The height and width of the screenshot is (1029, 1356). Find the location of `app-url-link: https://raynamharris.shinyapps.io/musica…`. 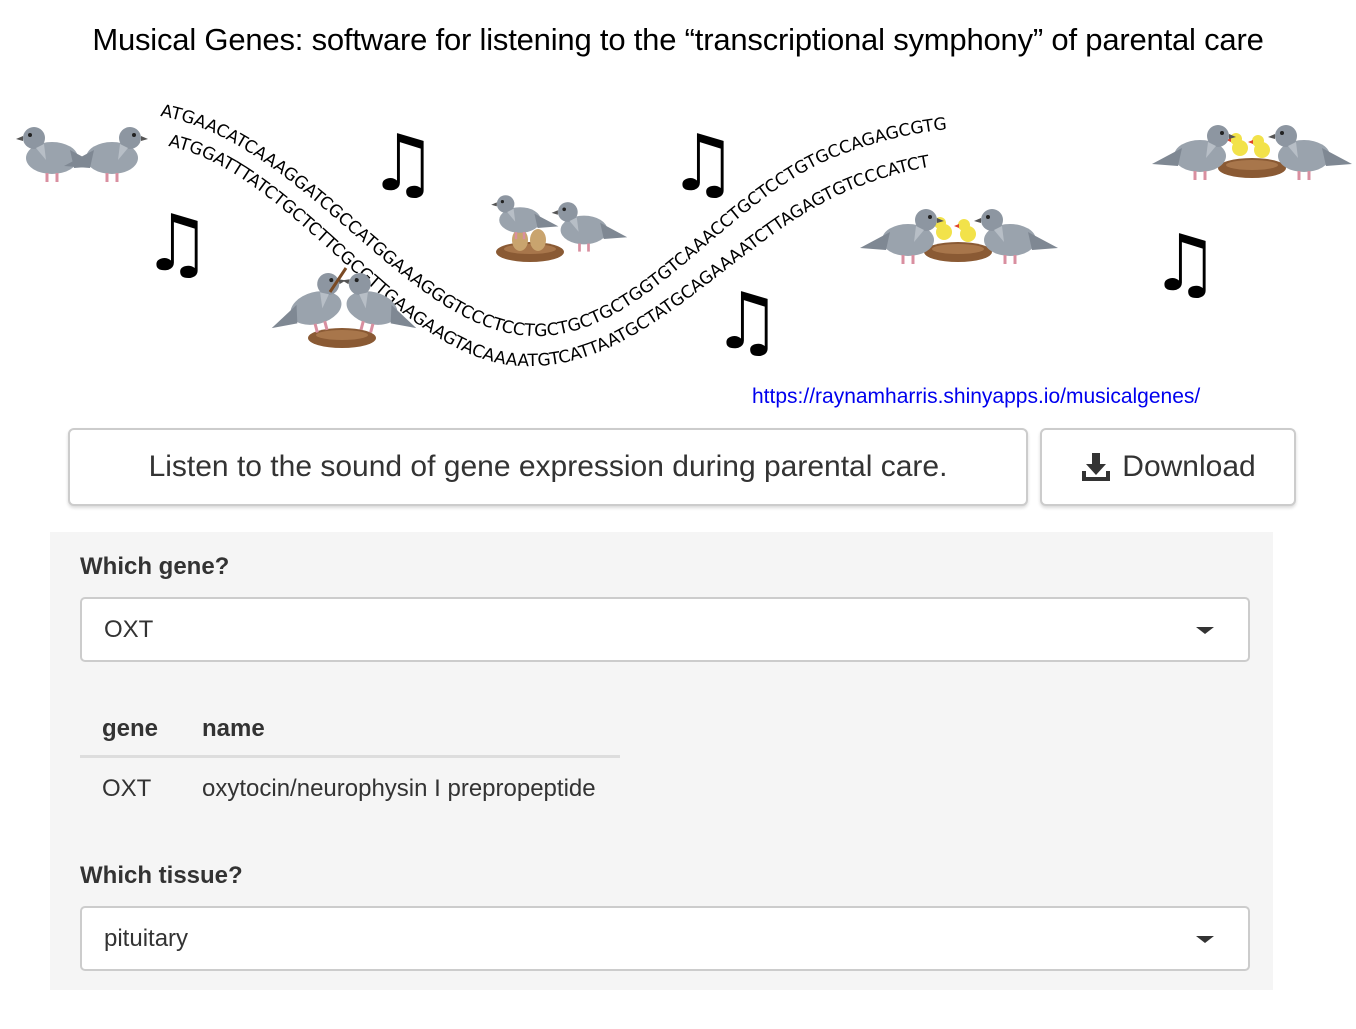

app-url-link: https://raynamharris.shinyapps.io/musica… is located at coordinates (976, 397).